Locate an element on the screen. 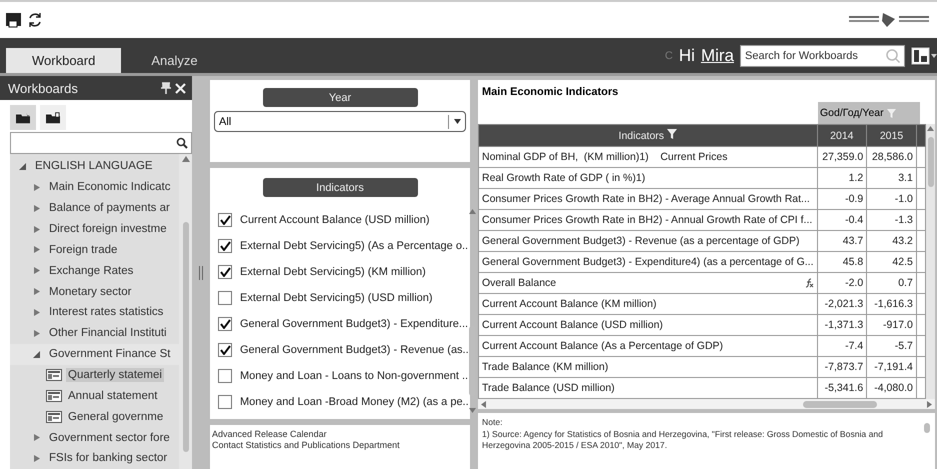 This screenshot has width=937, height=469. greeting-text: Hi is located at coordinates (686, 56).